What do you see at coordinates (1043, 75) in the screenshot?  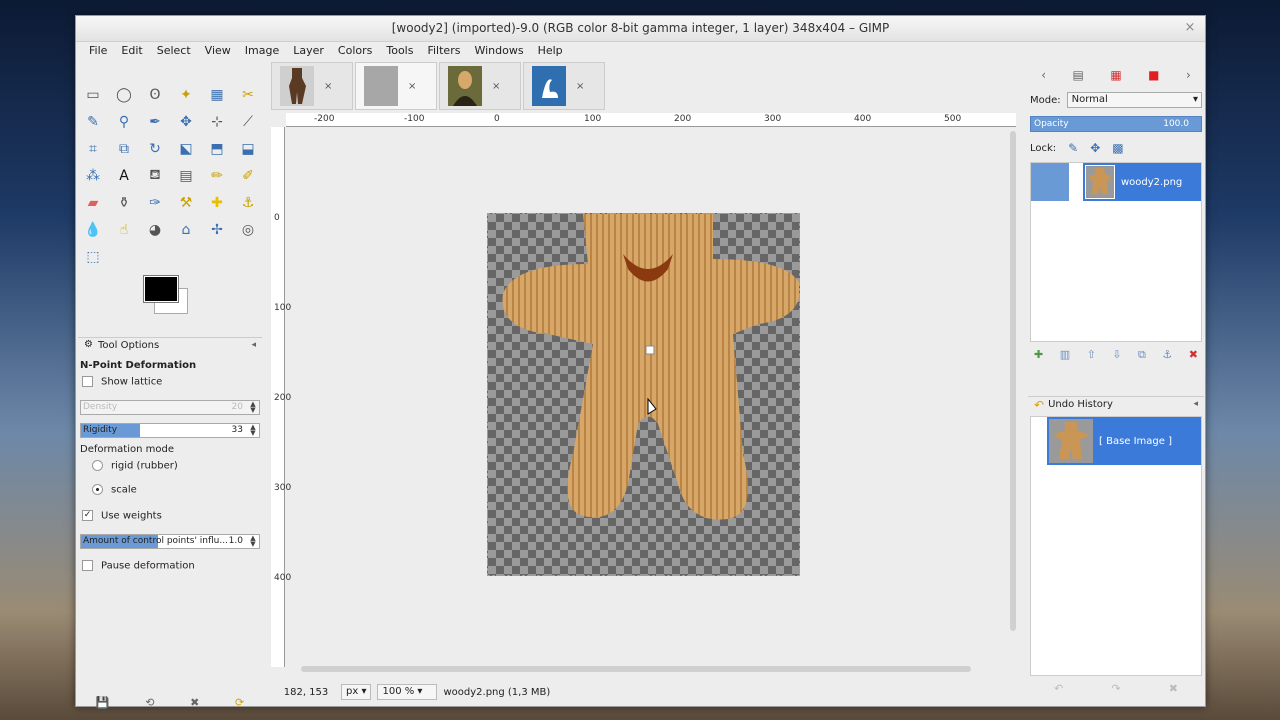 I see `scroll-left-icon: ‹` at bounding box center [1043, 75].